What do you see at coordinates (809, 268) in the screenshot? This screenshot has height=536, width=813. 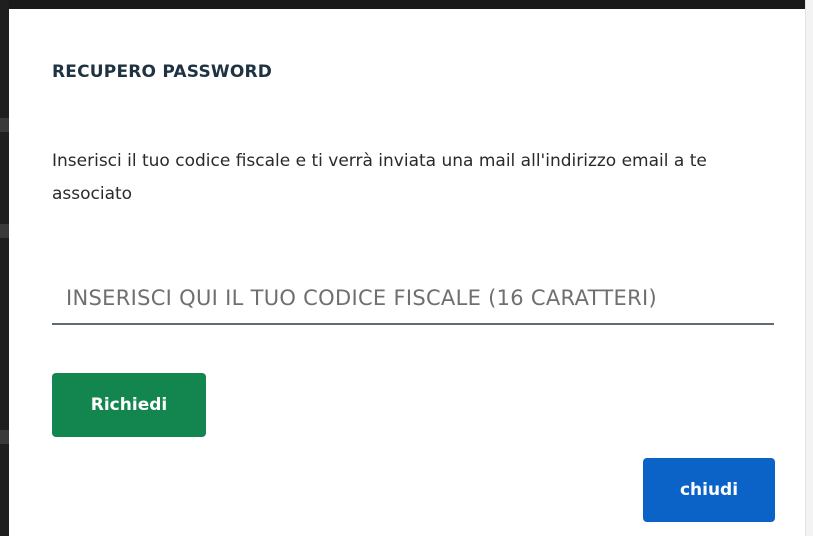 I see `background-strip` at bounding box center [809, 268].